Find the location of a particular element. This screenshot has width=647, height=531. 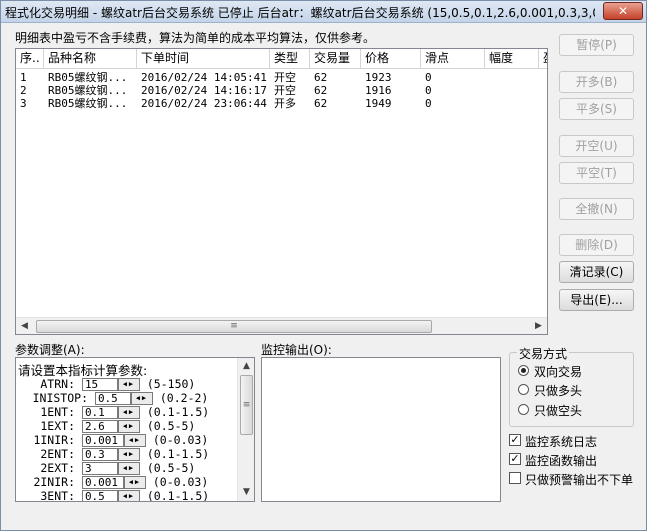

param-input: 3 is located at coordinates (99, 468).